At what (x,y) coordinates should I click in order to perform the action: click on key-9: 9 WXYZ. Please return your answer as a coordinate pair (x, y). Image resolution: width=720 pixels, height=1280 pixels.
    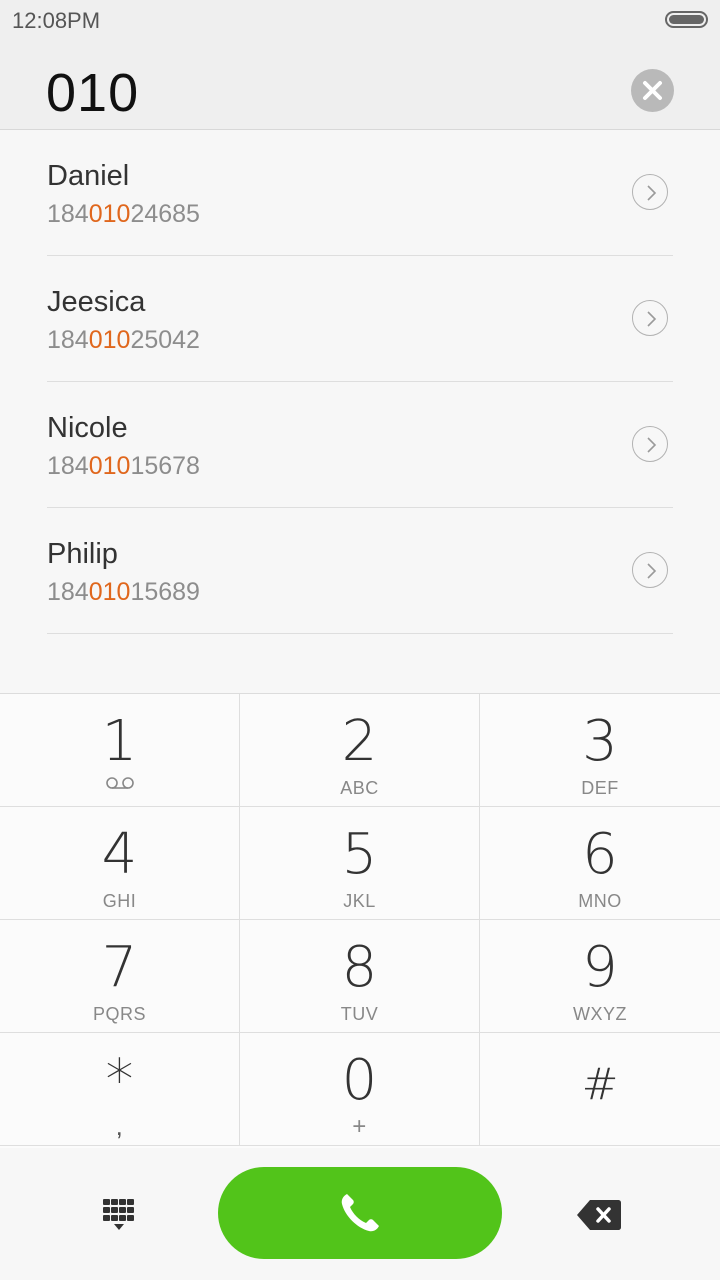
    Looking at the image, I should click on (600, 976).